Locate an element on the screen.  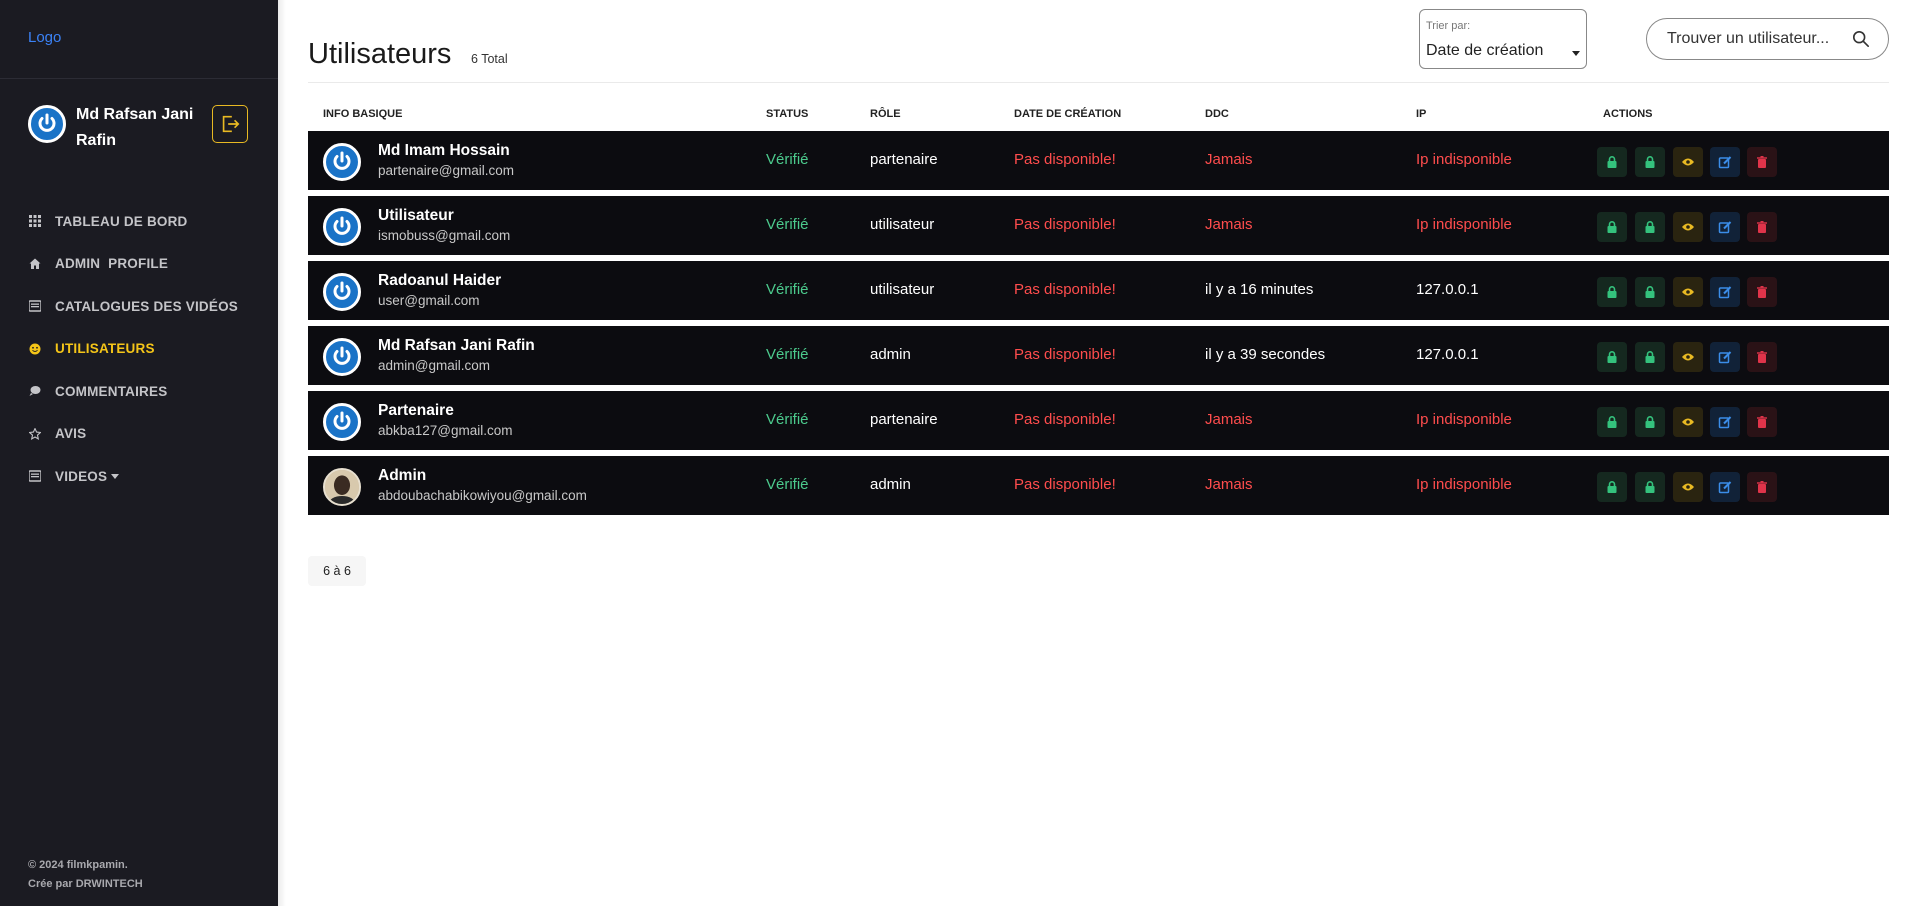
user-role: utilisateur is located at coordinates (902, 224).